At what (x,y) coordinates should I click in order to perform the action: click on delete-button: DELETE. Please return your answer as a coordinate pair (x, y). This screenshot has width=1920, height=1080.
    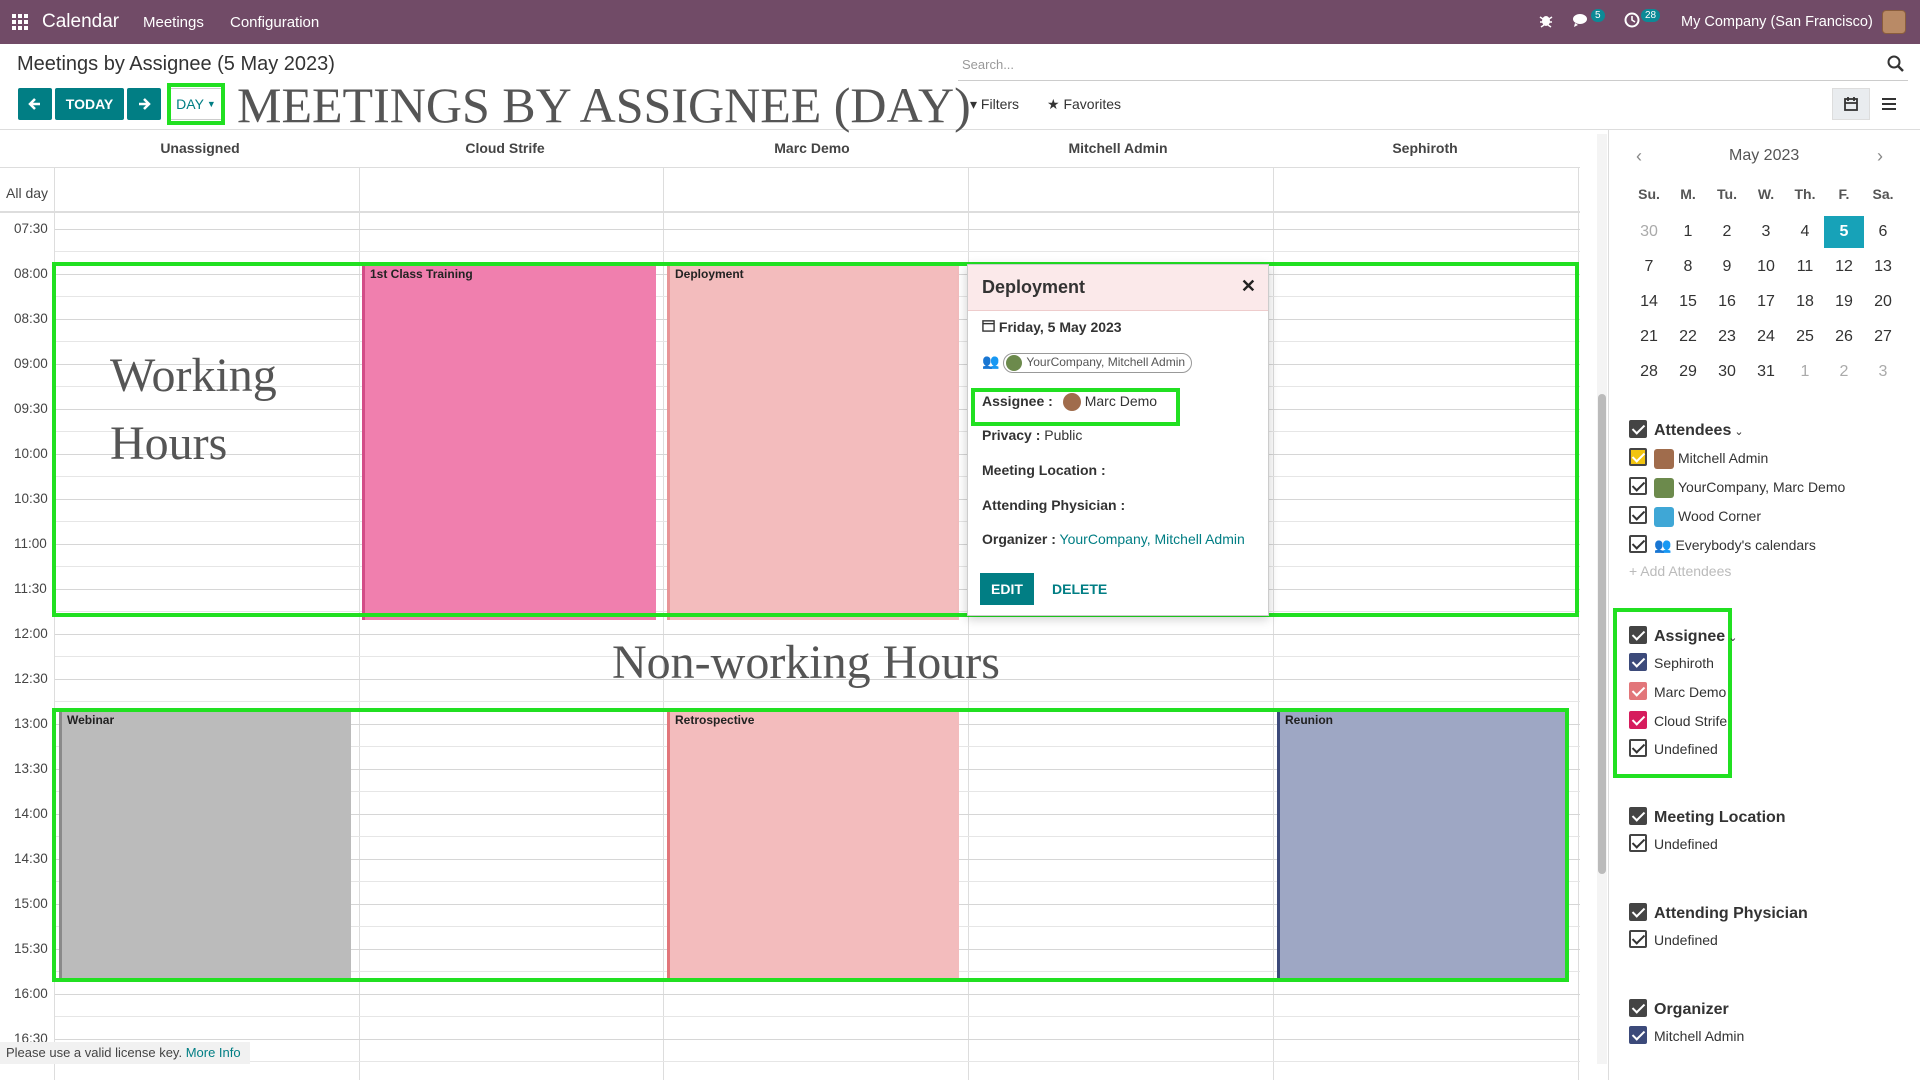
    Looking at the image, I should click on (1079, 589).